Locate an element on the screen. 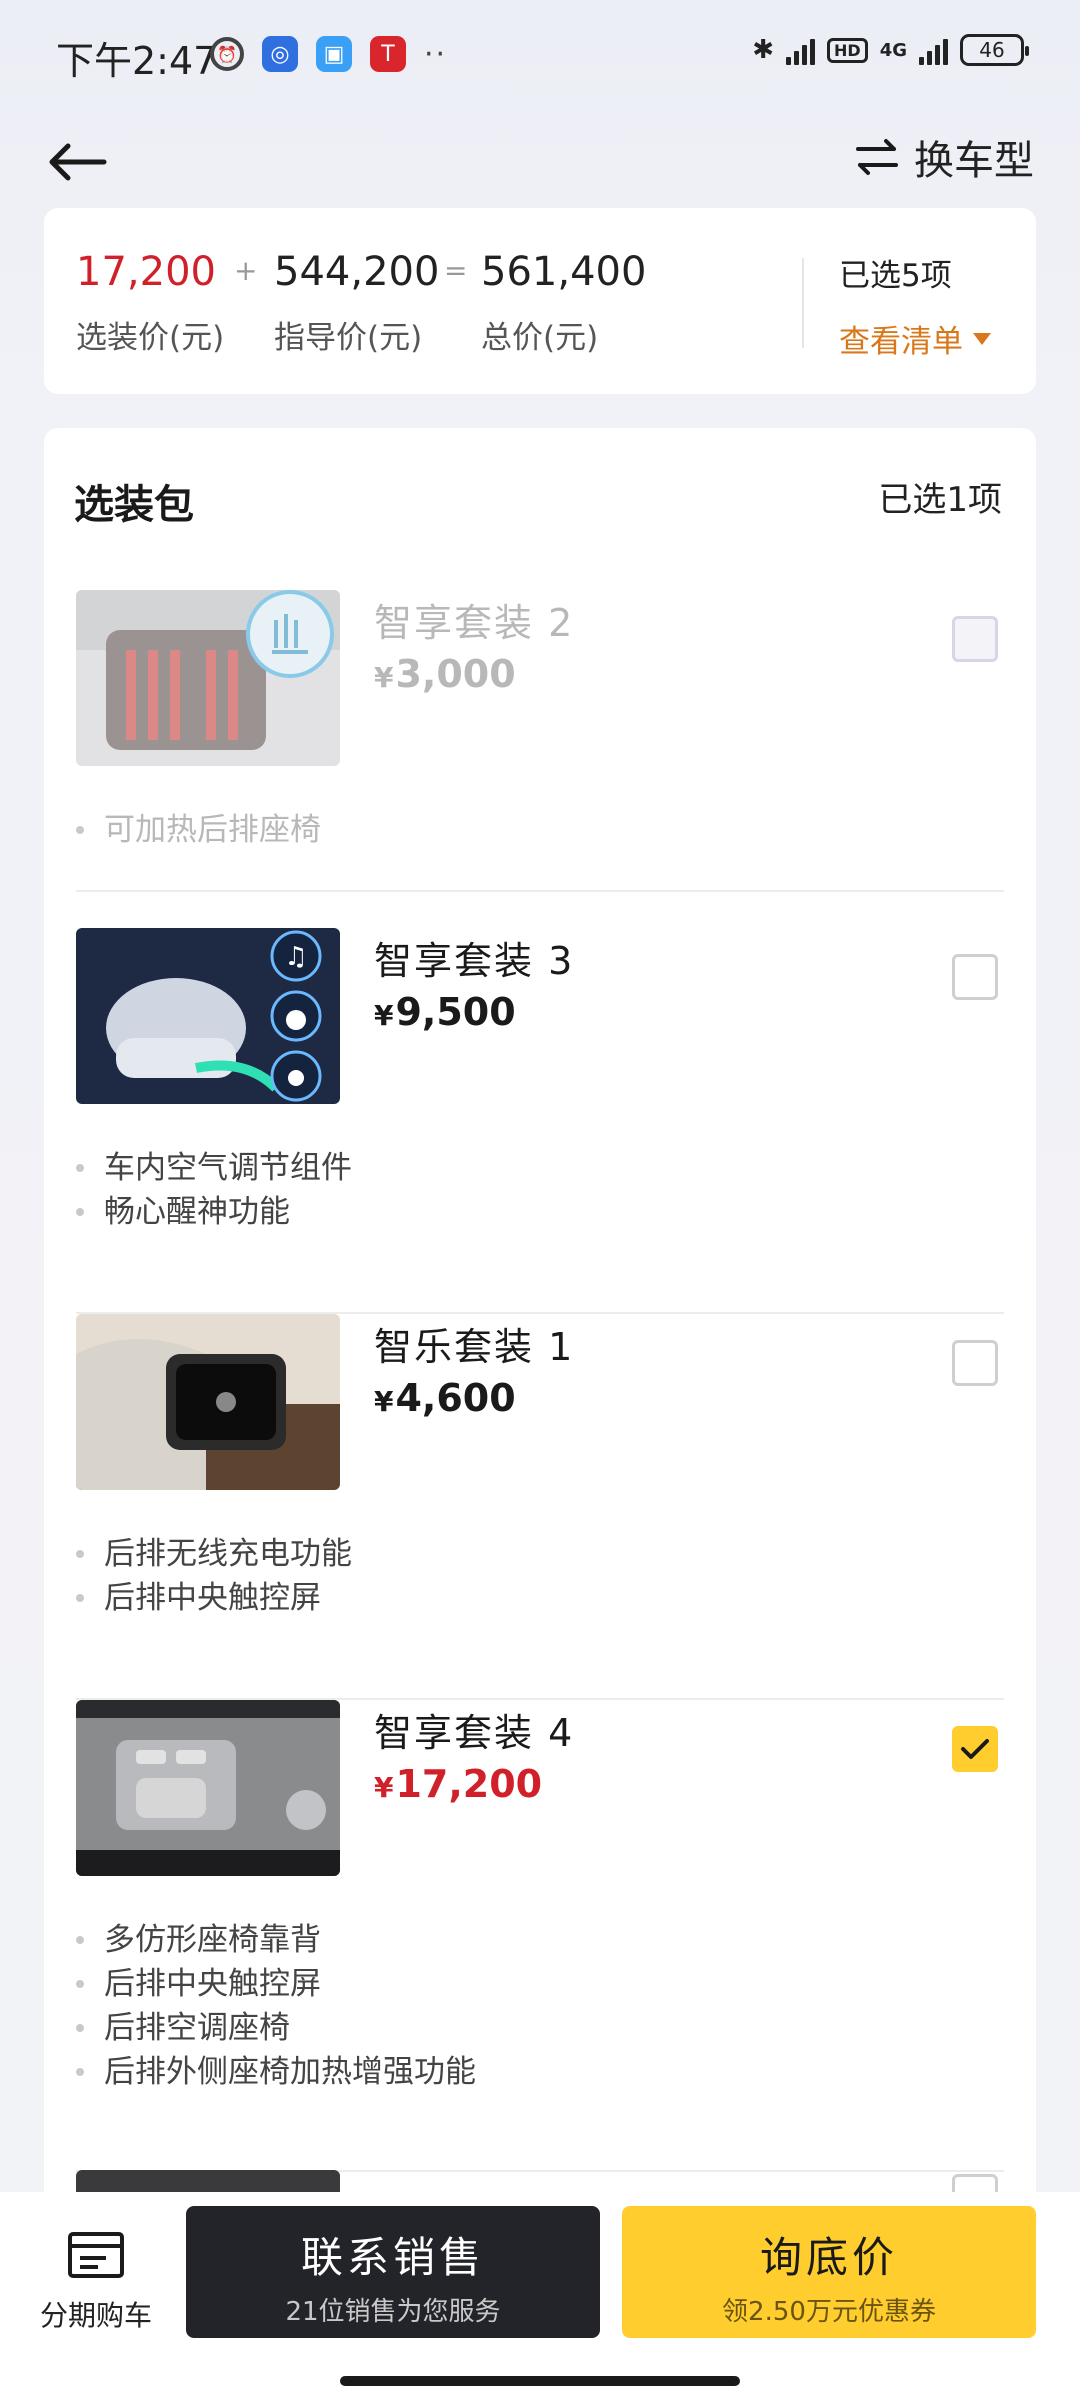 The width and height of the screenshot is (1080, 2400). feature-item: 可加热后排座椅 is located at coordinates (198, 830).